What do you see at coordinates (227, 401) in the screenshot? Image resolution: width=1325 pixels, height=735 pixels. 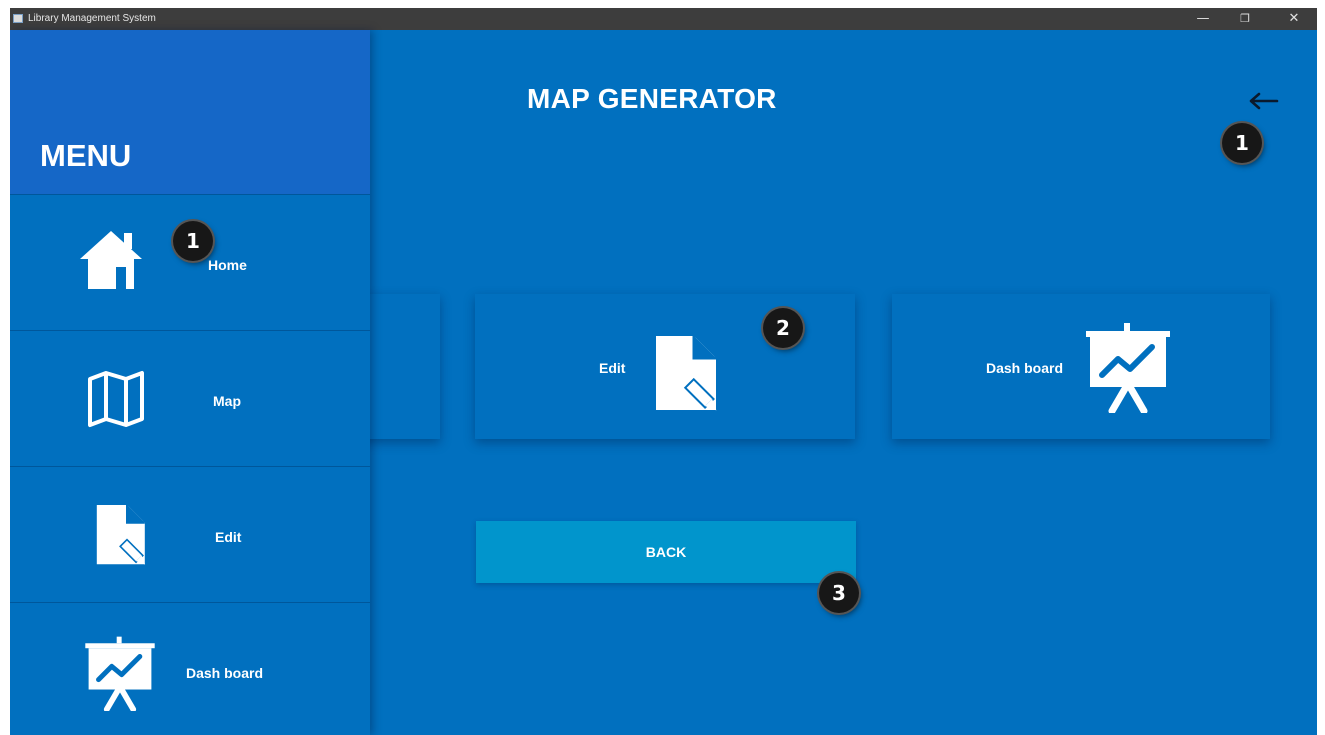 I see `sidebar-item-label: Map` at bounding box center [227, 401].